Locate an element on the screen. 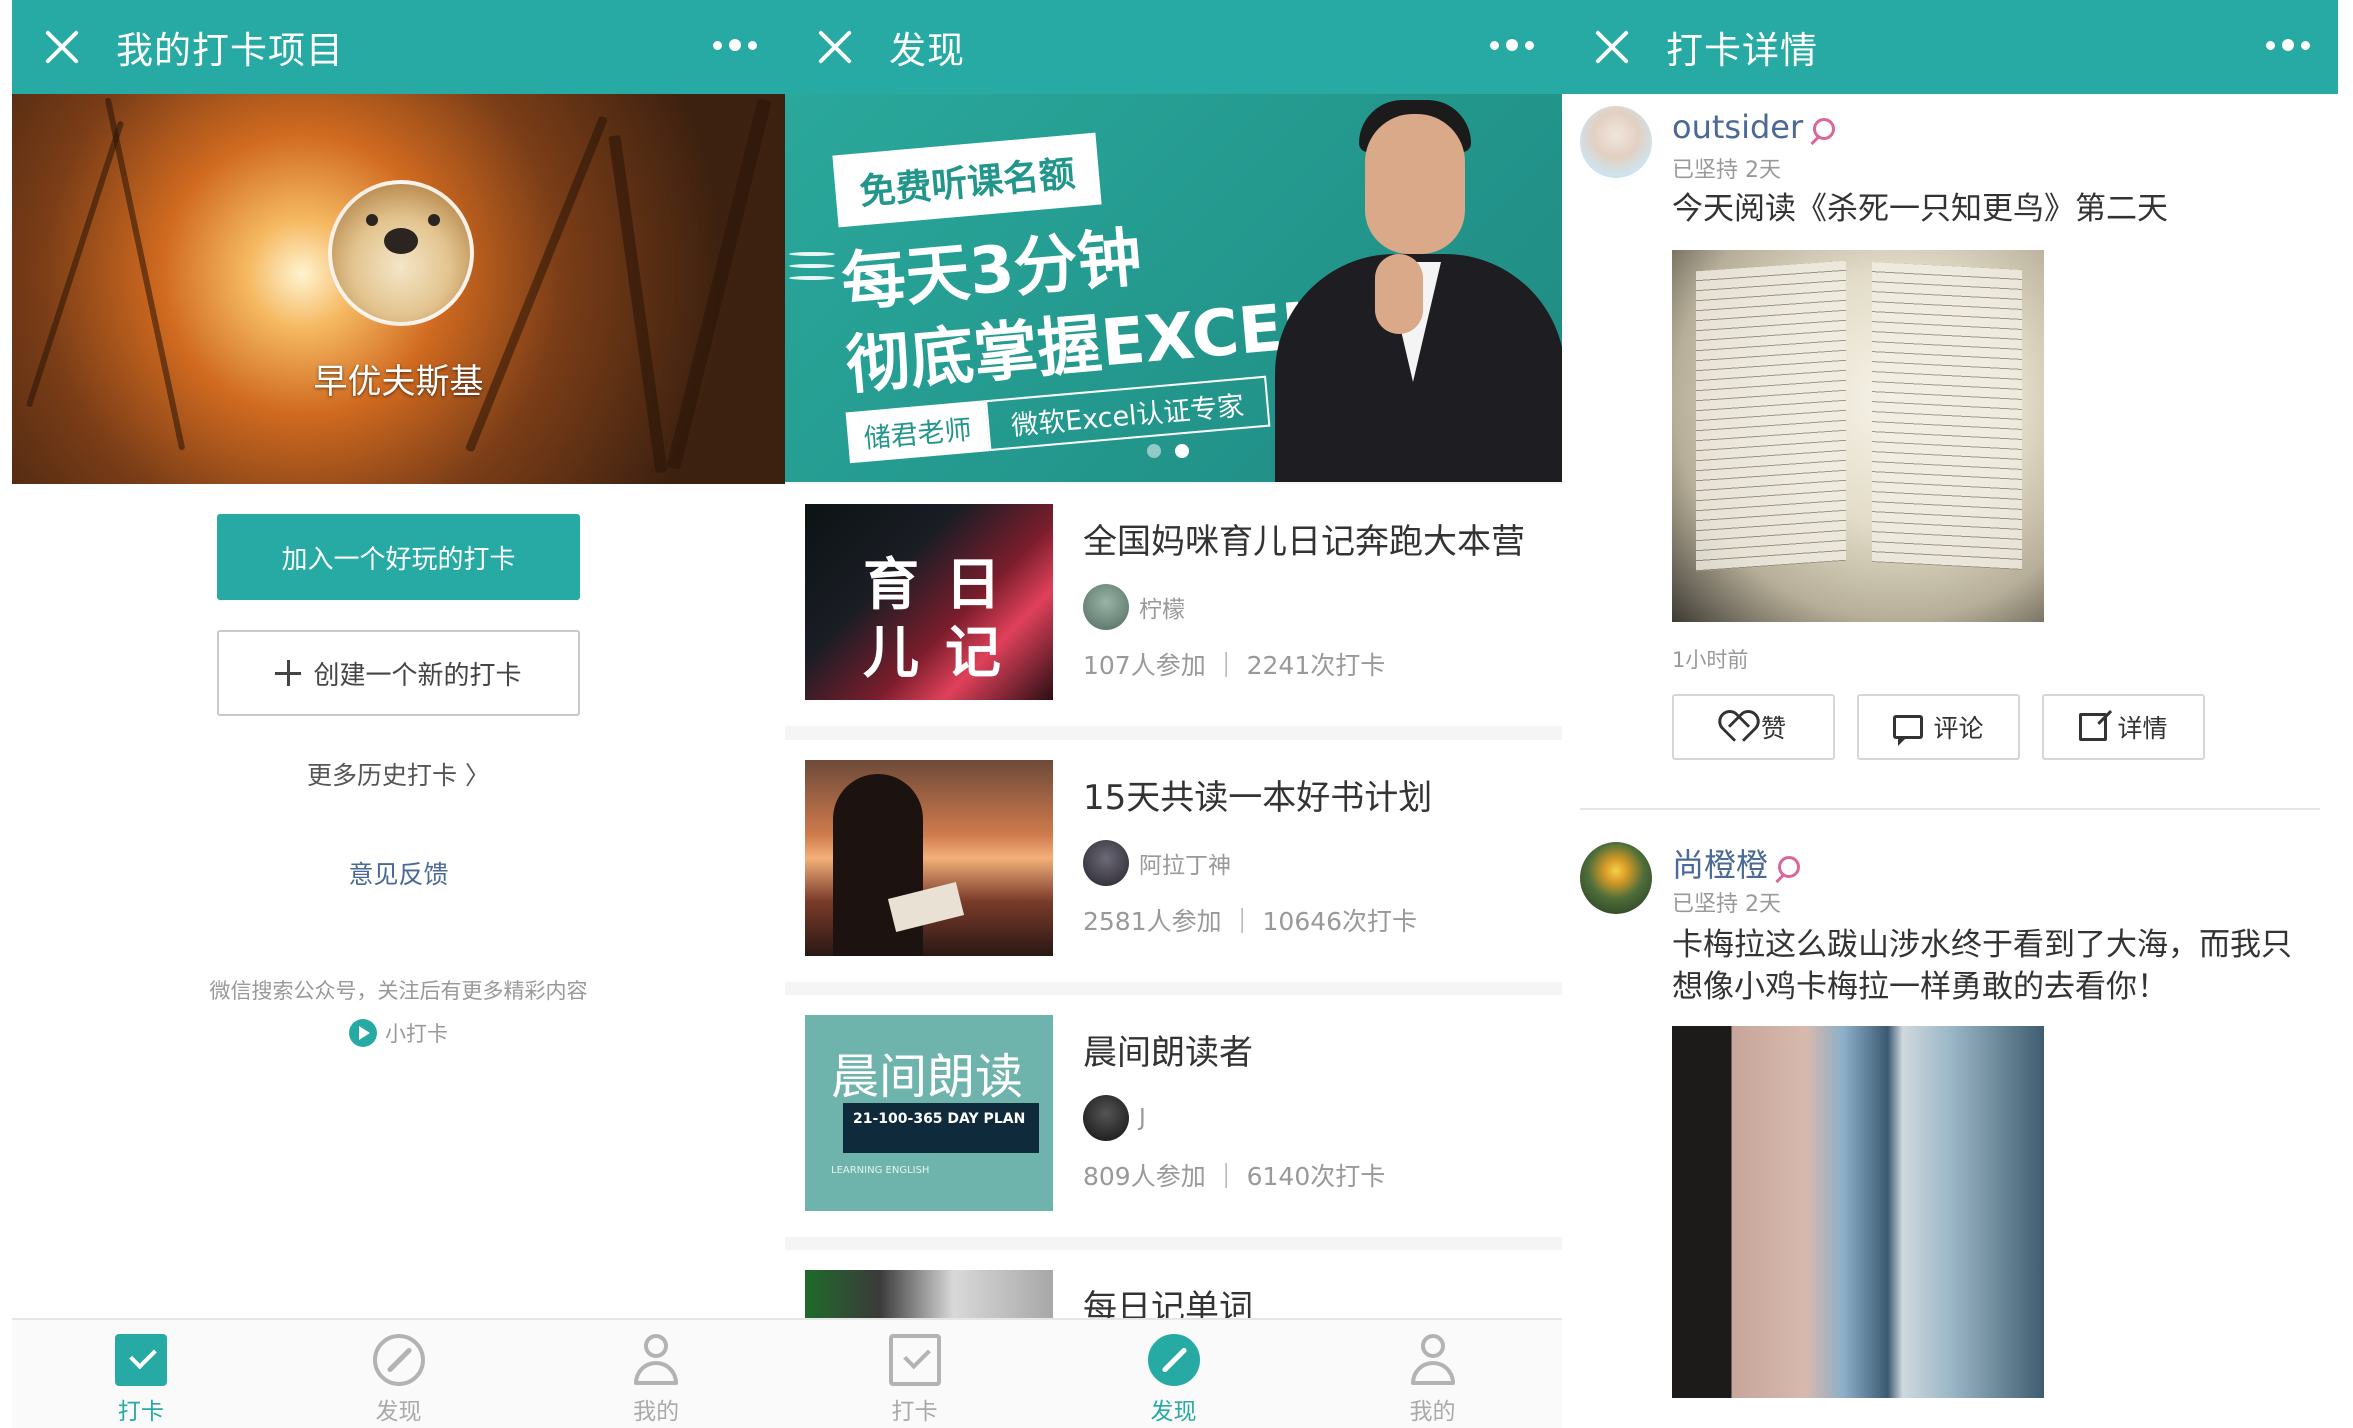 The width and height of the screenshot is (2353, 1428). post-actions: 赞 评论 详情 is located at coordinates (1938, 727).